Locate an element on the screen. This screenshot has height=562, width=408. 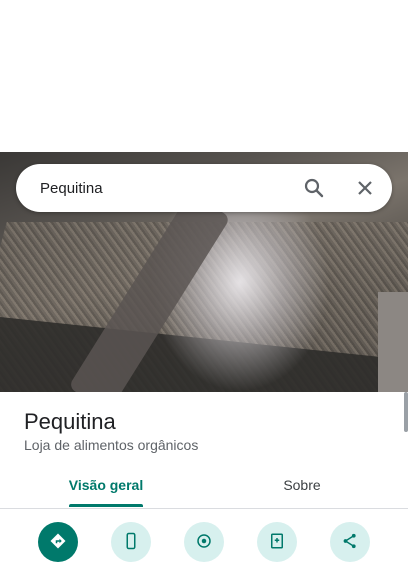
photo-post is located at coordinates (393, 342).